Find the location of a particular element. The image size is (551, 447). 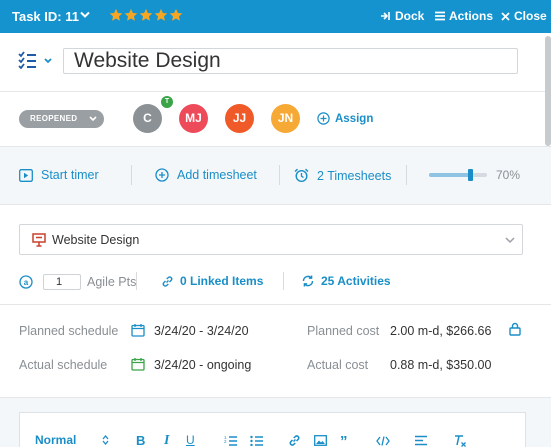

planned-cost-value: 2.00 m-d, $266.66 is located at coordinates (441, 331).